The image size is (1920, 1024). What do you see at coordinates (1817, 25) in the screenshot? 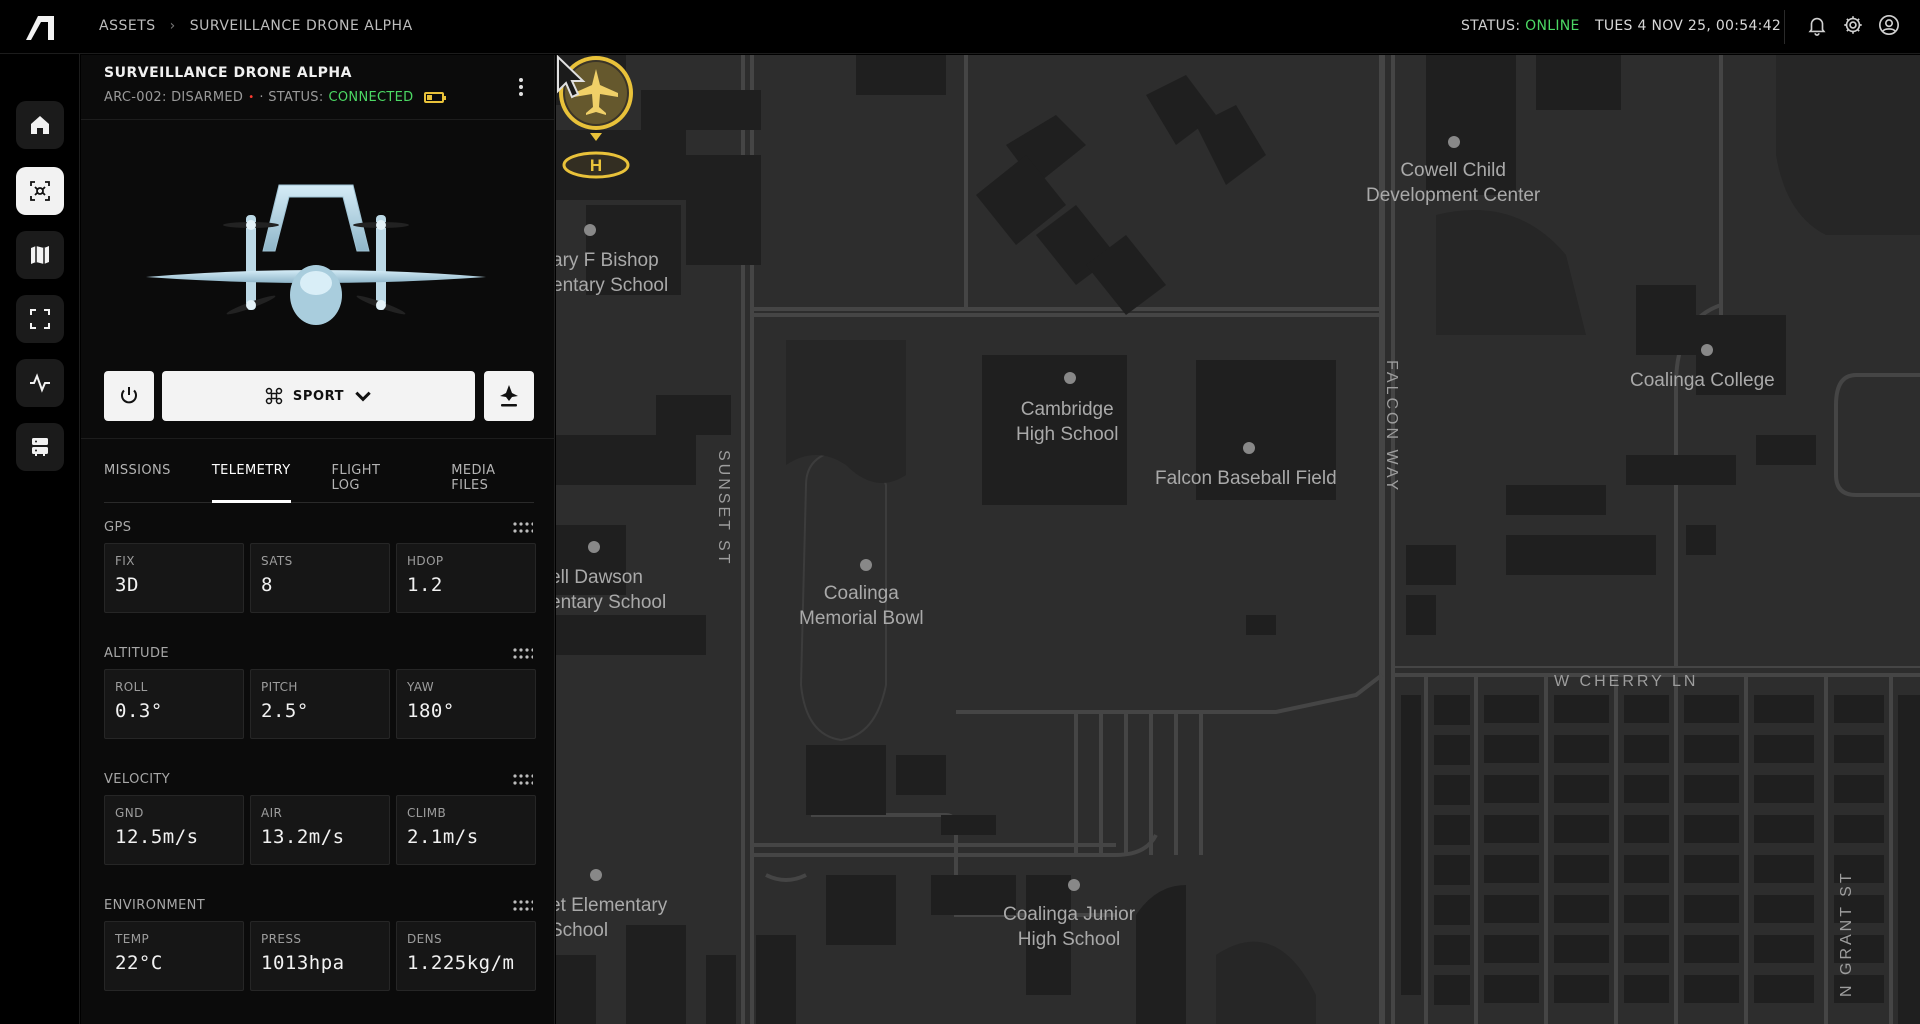
I see `bell-icon` at bounding box center [1817, 25].